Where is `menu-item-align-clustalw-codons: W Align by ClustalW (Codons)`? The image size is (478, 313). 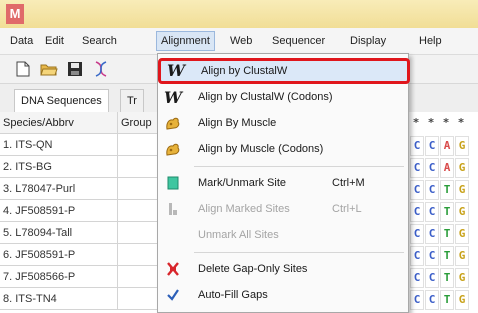 menu-item-align-clustalw-codons: W Align by ClustalW (Codons) is located at coordinates (283, 97).